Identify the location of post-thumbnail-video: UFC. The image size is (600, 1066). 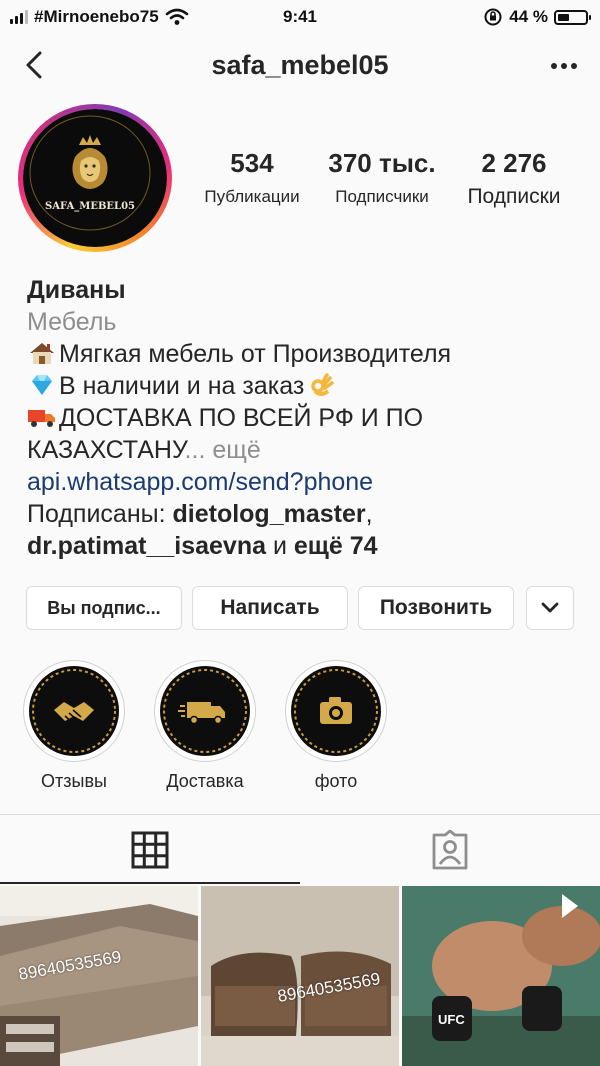
(501, 976).